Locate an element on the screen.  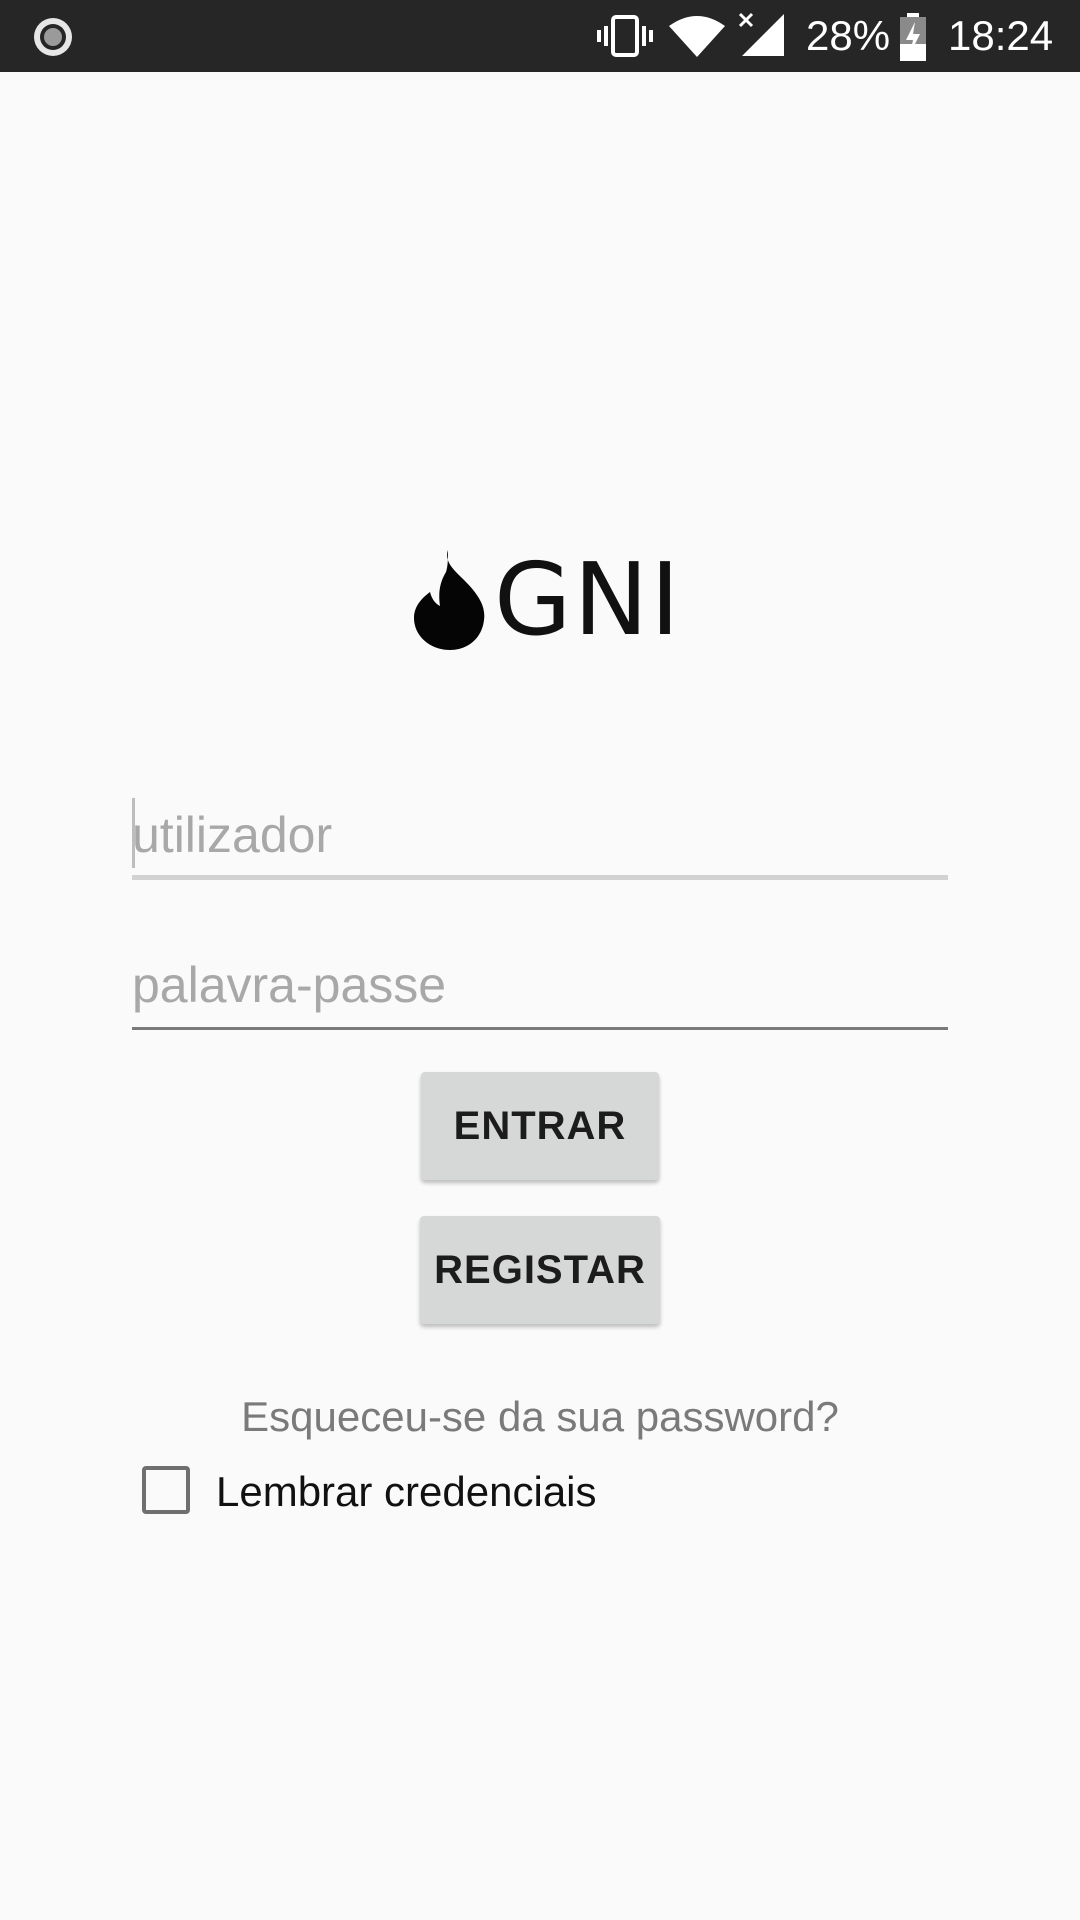
remember-checkbox is located at coordinates (166, 1490).